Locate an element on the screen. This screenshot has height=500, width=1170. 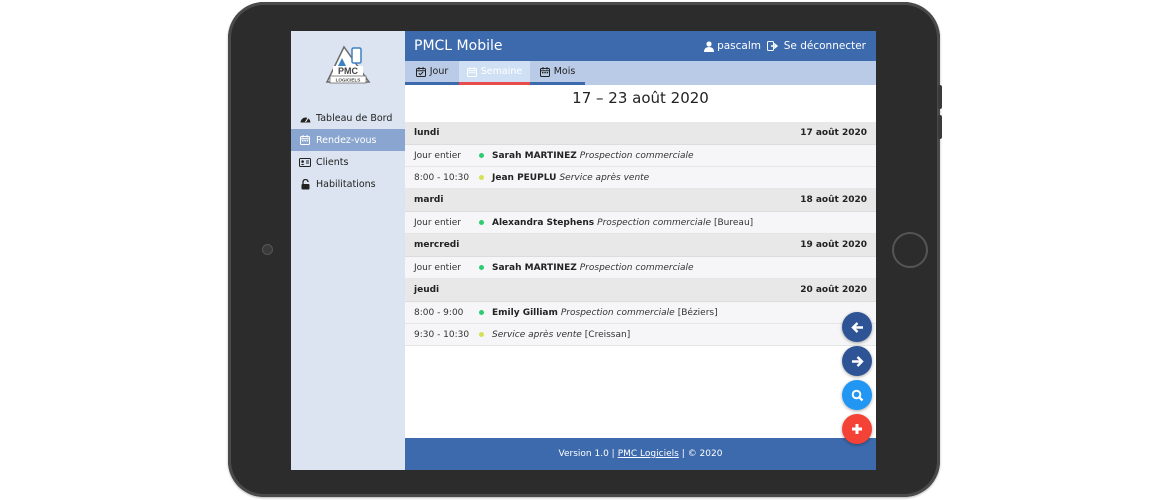
footer: Version 1.0 | PMC Logiciels | © 2020 is located at coordinates (640, 454).